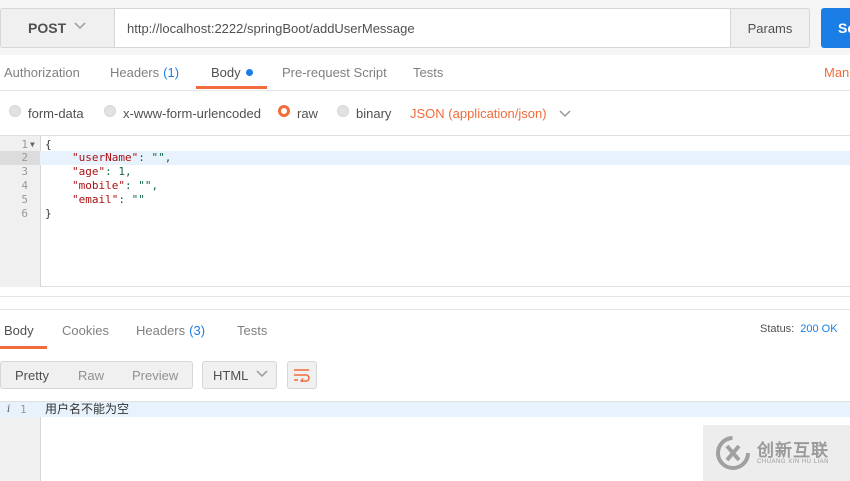  Describe the element at coordinates (425, 214) in the screenshot. I see `code-line: 6 }` at that location.